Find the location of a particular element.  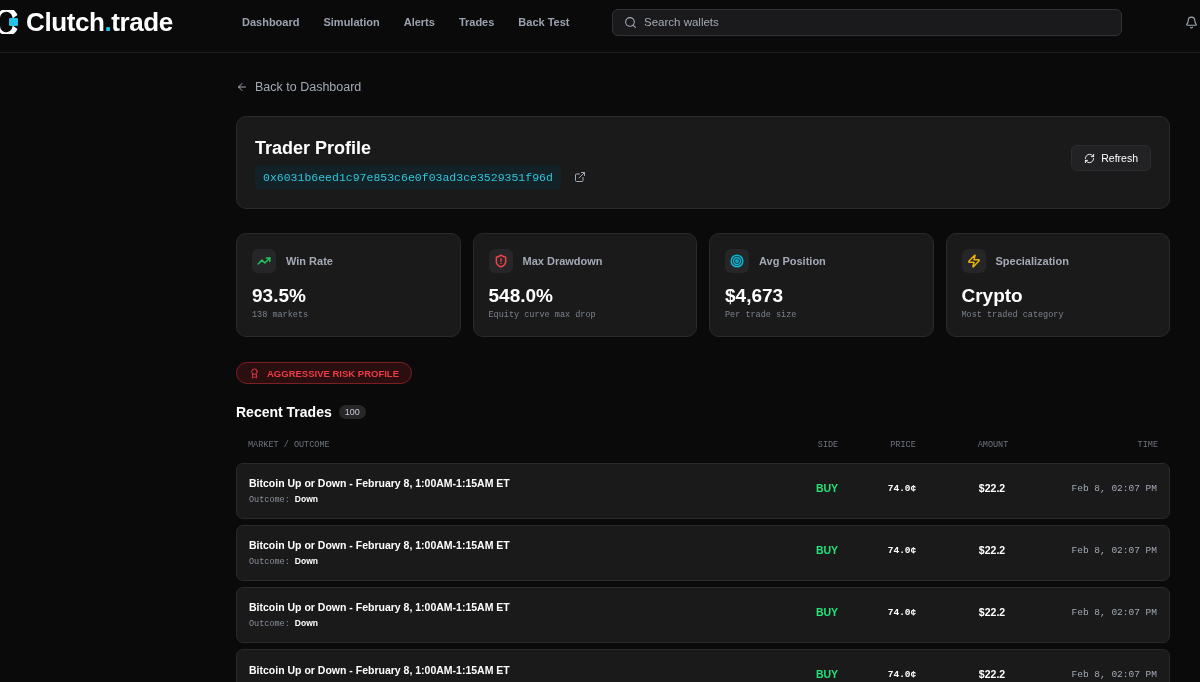

section-title: Recent Trades is located at coordinates (284, 412).